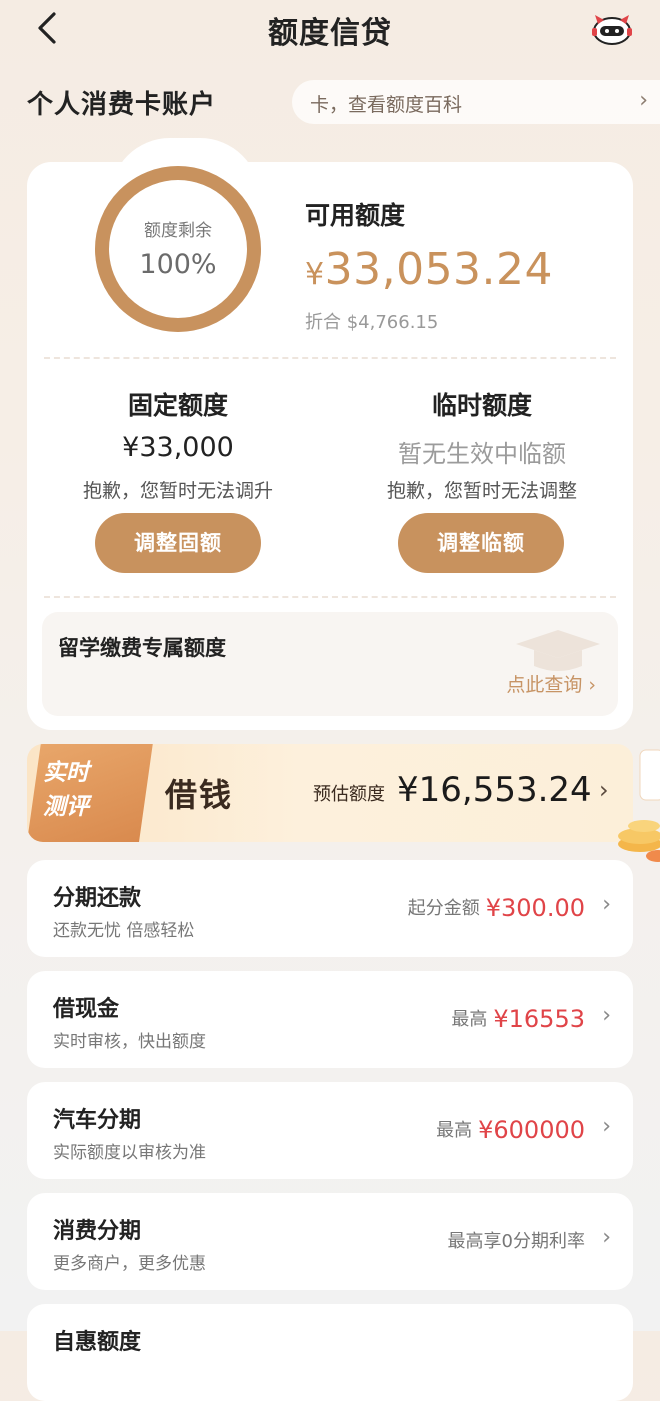  I want to click on tag-line-1: 实时, so click(66, 773).